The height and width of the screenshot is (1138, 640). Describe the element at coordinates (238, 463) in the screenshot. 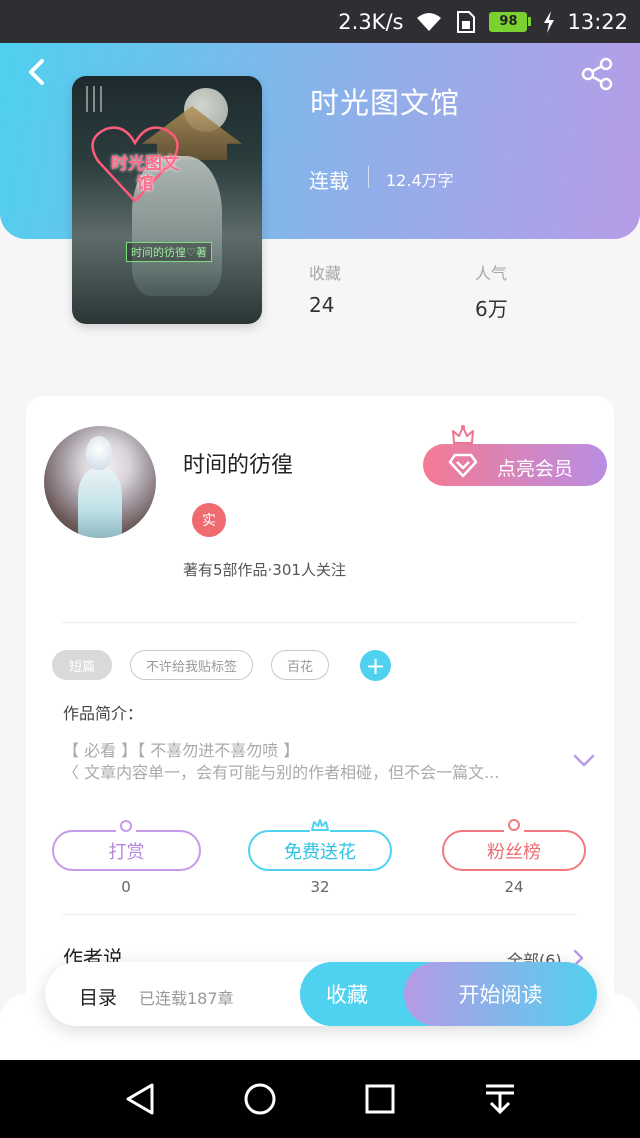

I see `author-name: 时间的彷徨` at that location.